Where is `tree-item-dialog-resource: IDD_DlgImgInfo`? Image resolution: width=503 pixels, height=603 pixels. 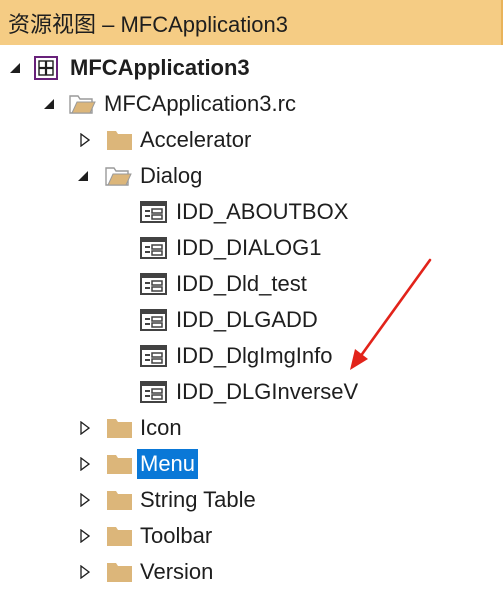 tree-item-dialog-resource: IDD_DlgImgInfo is located at coordinates (251, 356).